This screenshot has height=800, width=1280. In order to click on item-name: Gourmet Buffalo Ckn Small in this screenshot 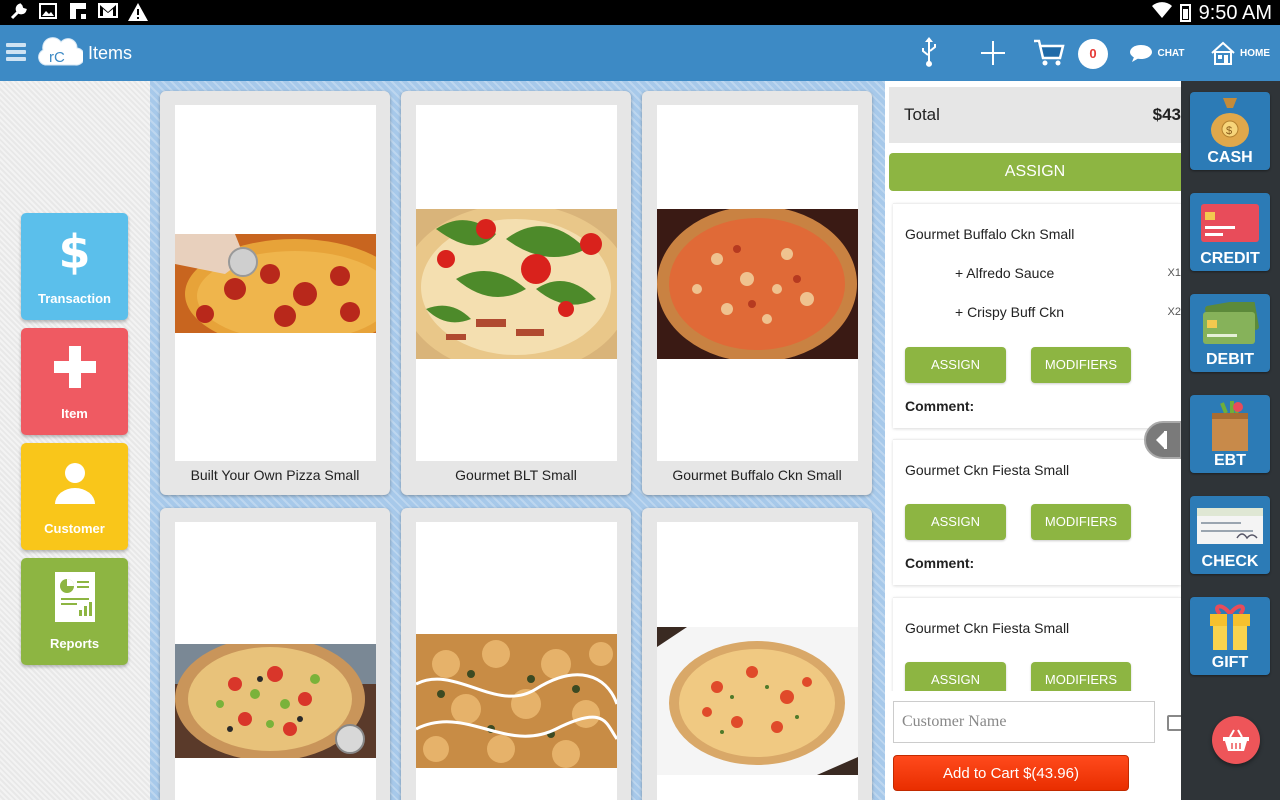, I will do `click(757, 475)`.